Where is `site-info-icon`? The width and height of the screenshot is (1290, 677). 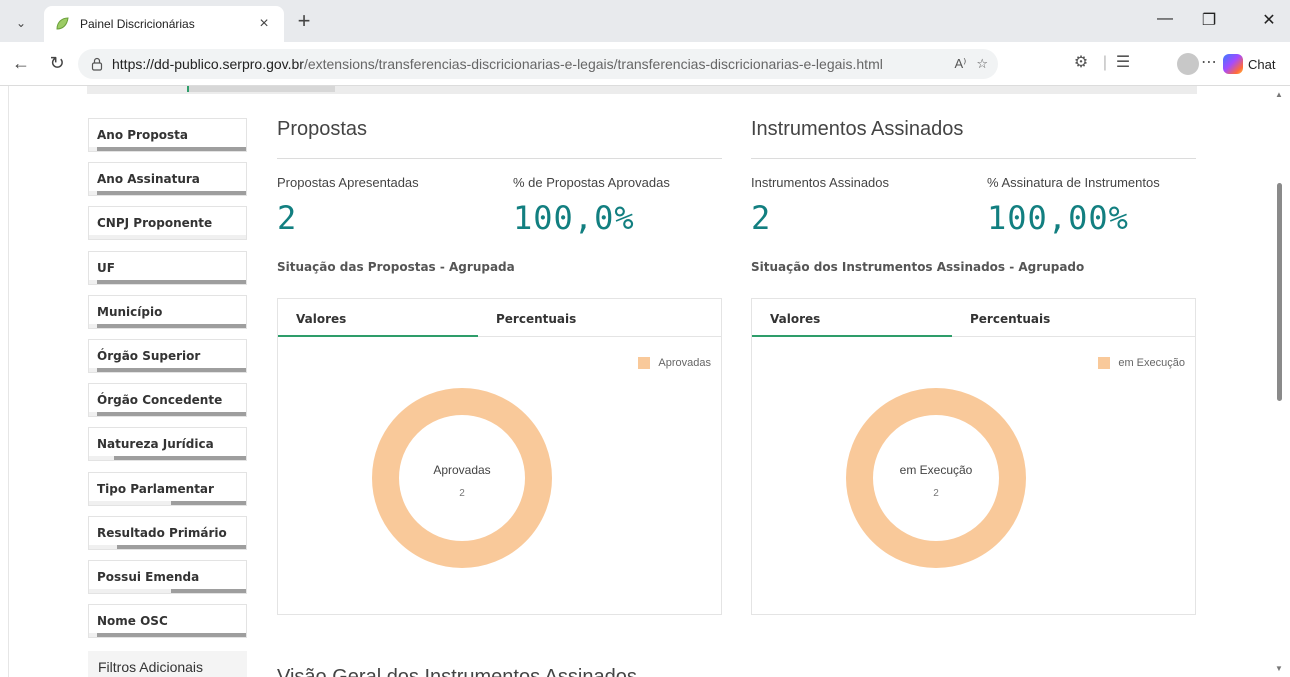 site-info-icon is located at coordinates (97, 64).